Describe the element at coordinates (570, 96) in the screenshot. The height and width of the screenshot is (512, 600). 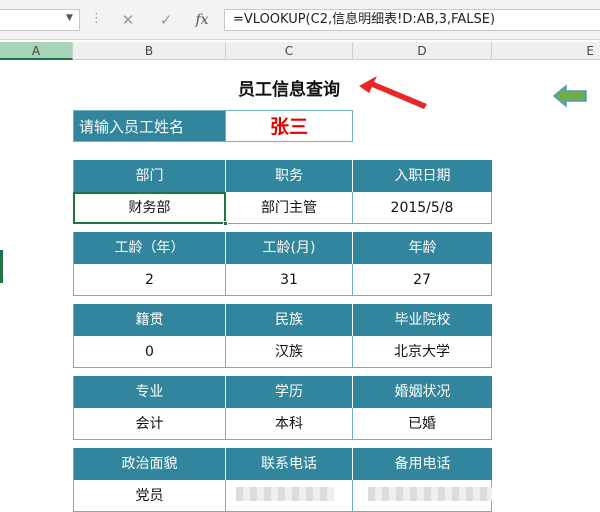
I see `back-arrow-icon` at that location.